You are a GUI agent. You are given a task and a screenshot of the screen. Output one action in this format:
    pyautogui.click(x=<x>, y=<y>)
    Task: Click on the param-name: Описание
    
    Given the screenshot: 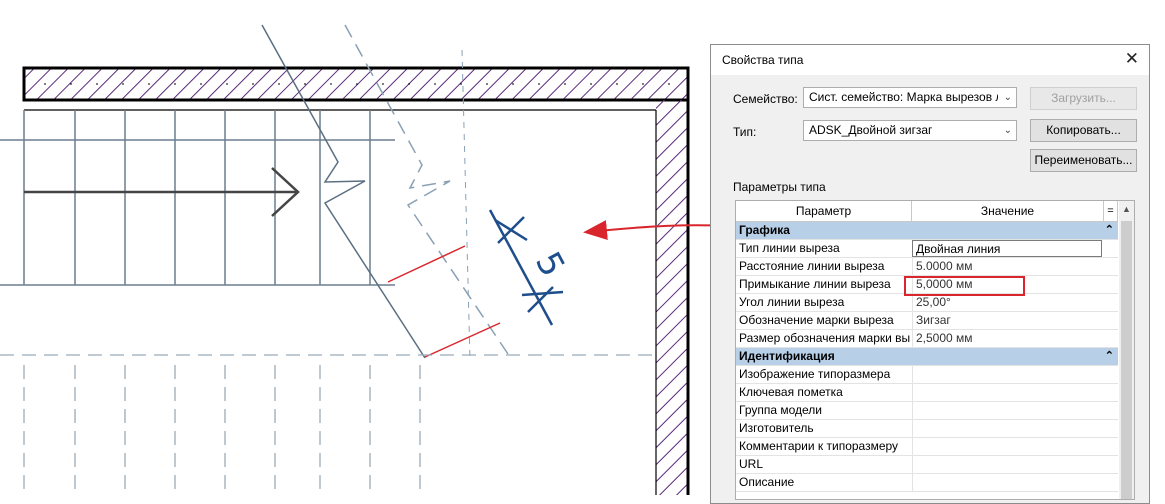 What is the action you would take?
    pyautogui.click(x=767, y=482)
    